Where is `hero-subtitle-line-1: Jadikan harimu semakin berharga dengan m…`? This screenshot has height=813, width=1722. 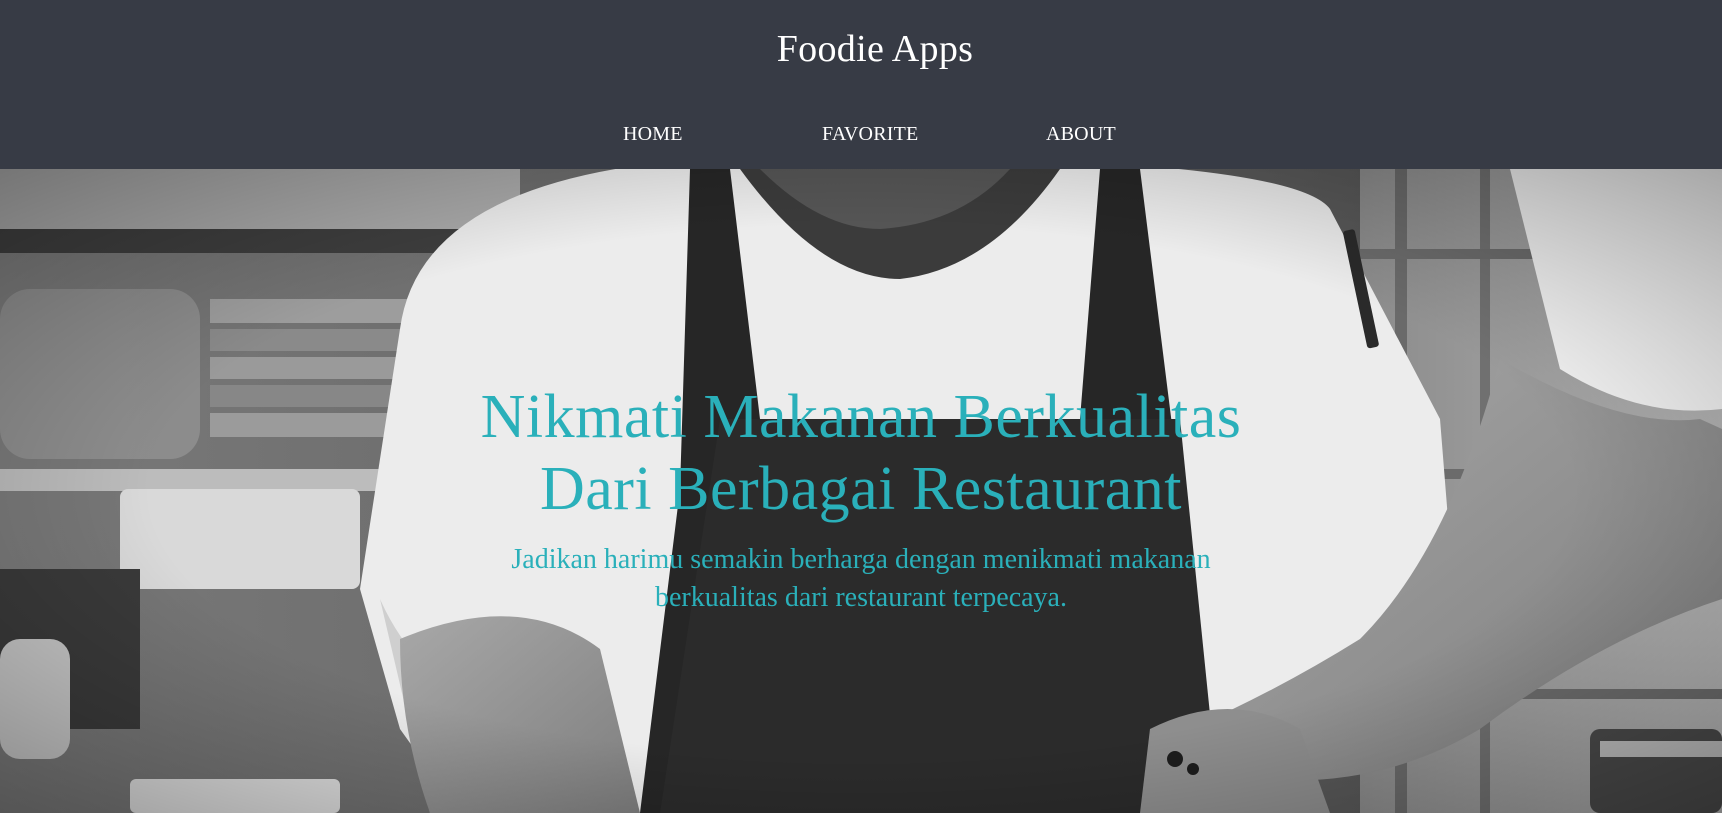
hero-subtitle-line-1: Jadikan harimu semakin berharga dengan m… is located at coordinates (861, 559).